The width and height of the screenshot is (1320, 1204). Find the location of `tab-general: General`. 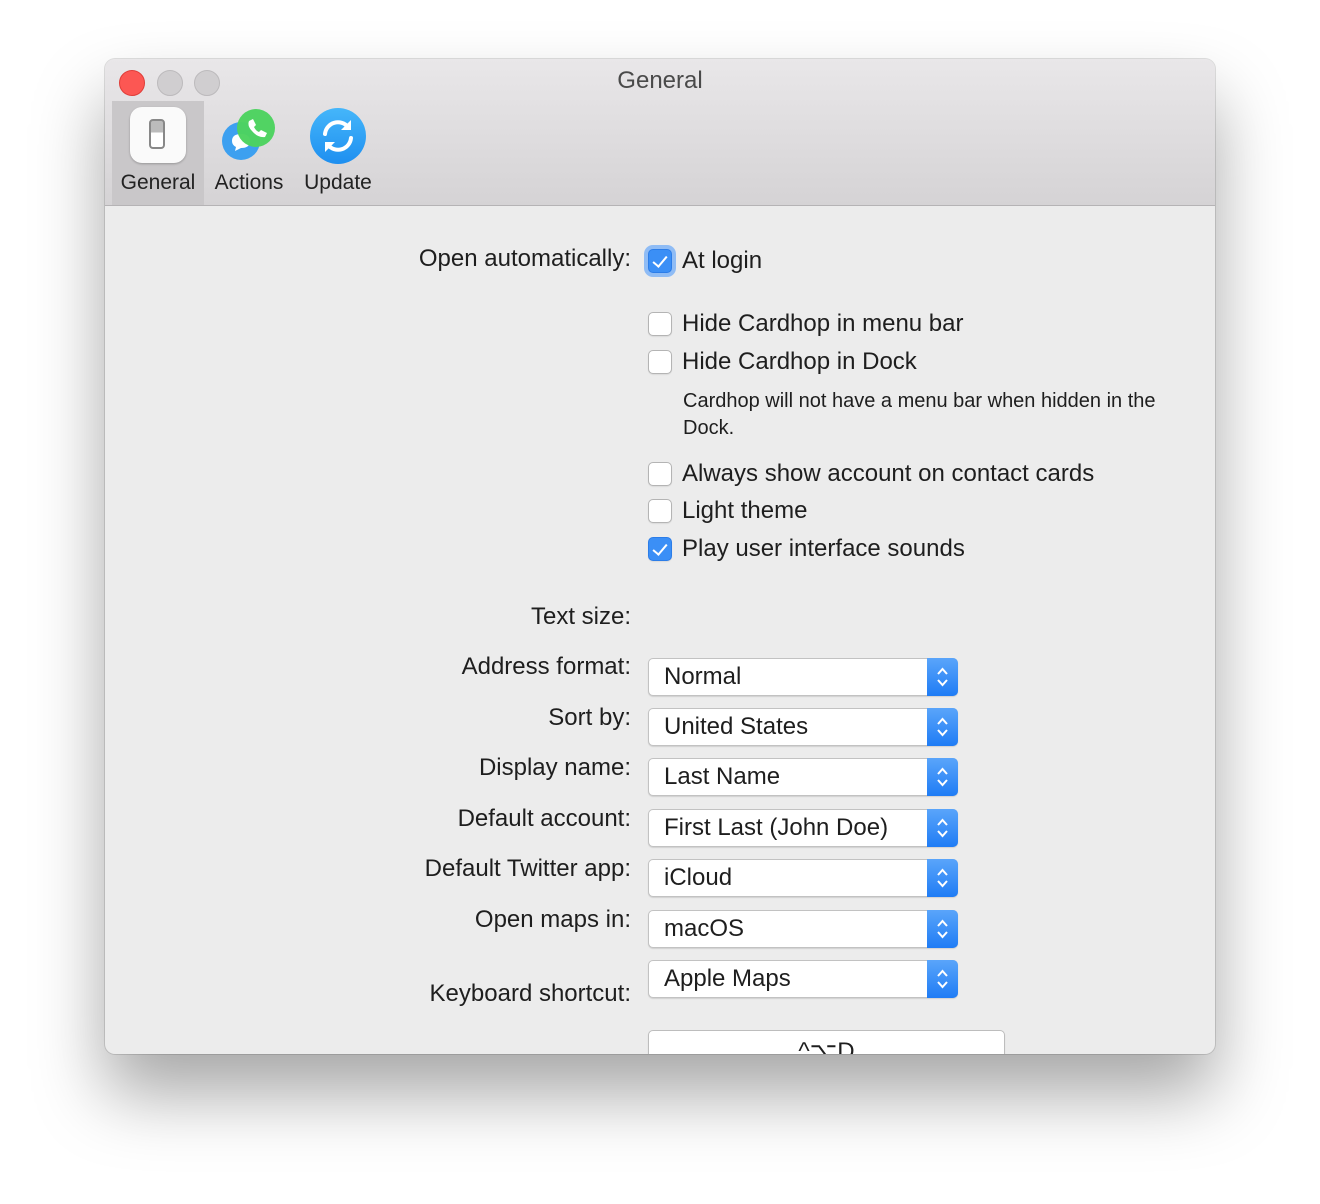

tab-general: General is located at coordinates (158, 153).